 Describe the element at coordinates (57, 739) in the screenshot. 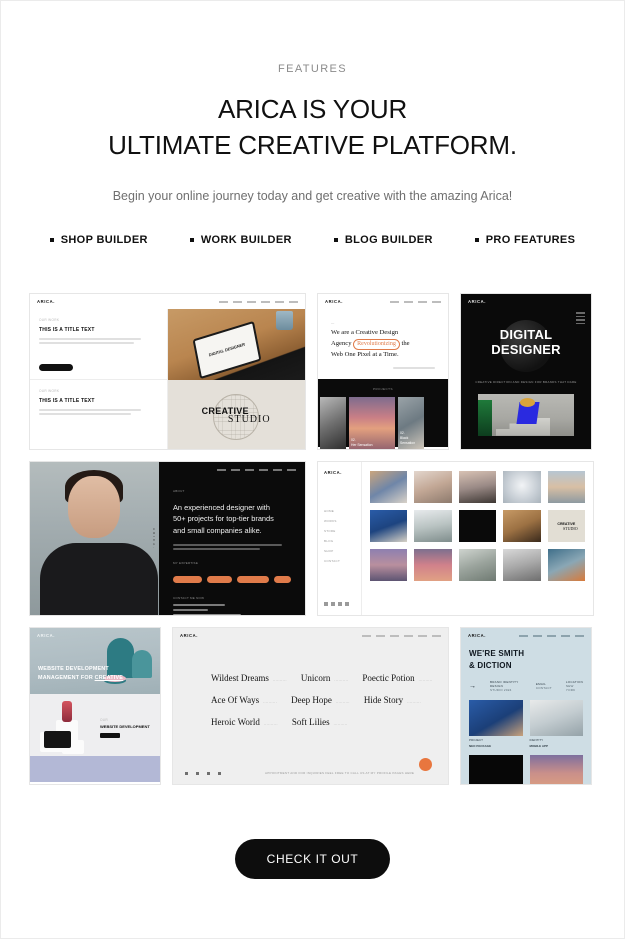

I see `laptop-mockup` at that location.